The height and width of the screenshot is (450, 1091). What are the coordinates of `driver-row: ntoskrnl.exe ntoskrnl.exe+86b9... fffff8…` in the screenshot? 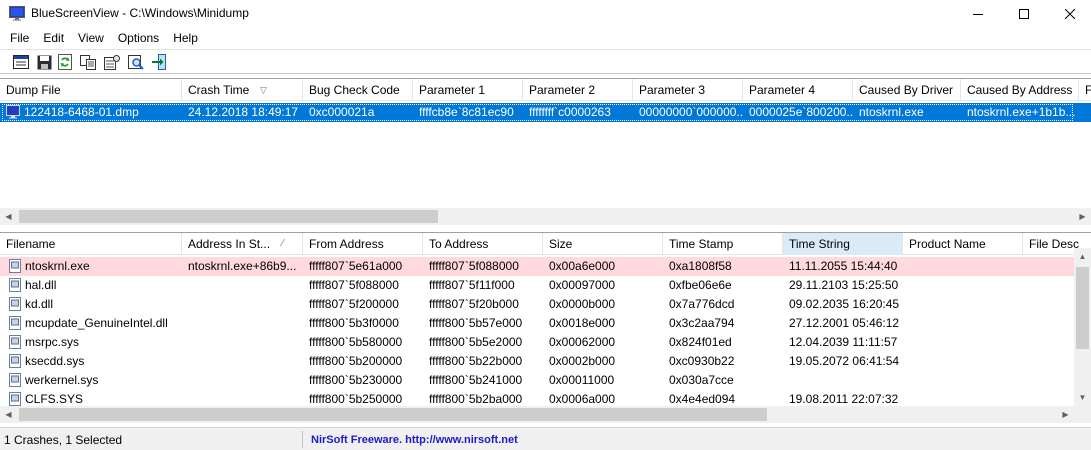 It's located at (545, 266).